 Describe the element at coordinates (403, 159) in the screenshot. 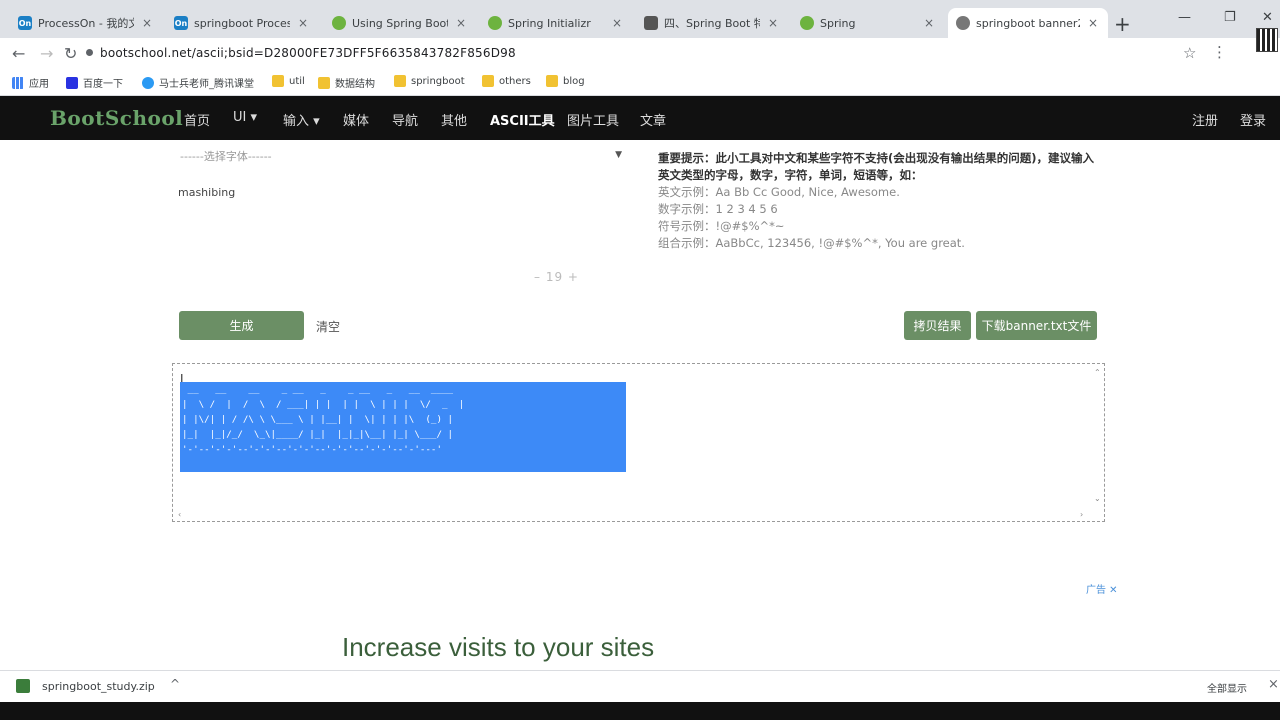

I see `font-select: ------选择字体------ ▼` at that location.